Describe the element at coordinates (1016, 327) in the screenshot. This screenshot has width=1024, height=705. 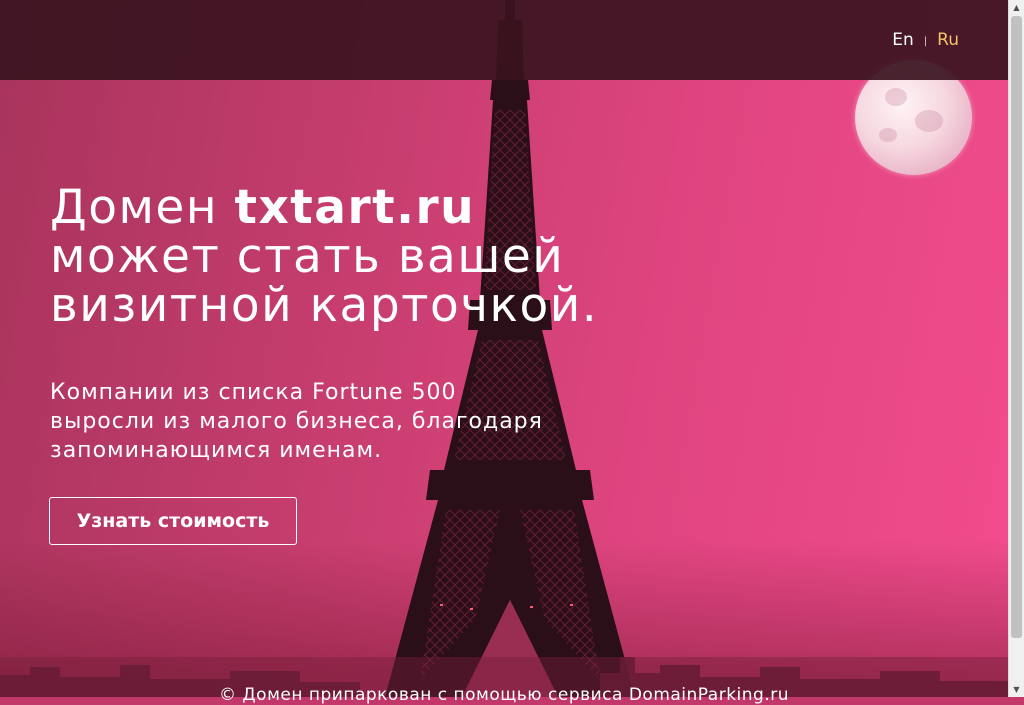
I see `scrollbar-thumb` at that location.